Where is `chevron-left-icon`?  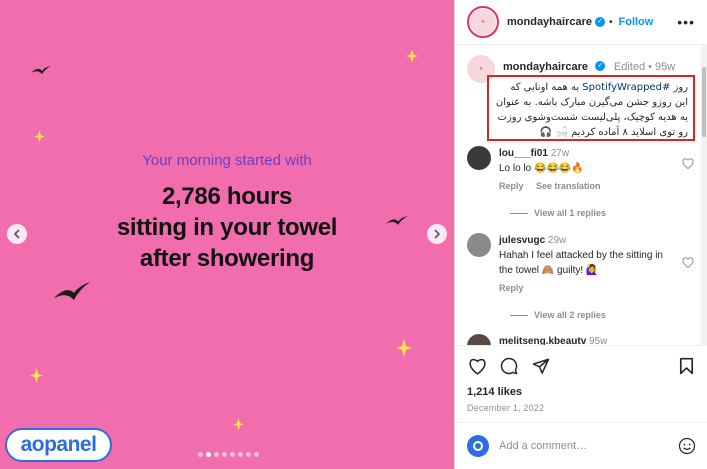 chevron-left-icon is located at coordinates (16, 234).